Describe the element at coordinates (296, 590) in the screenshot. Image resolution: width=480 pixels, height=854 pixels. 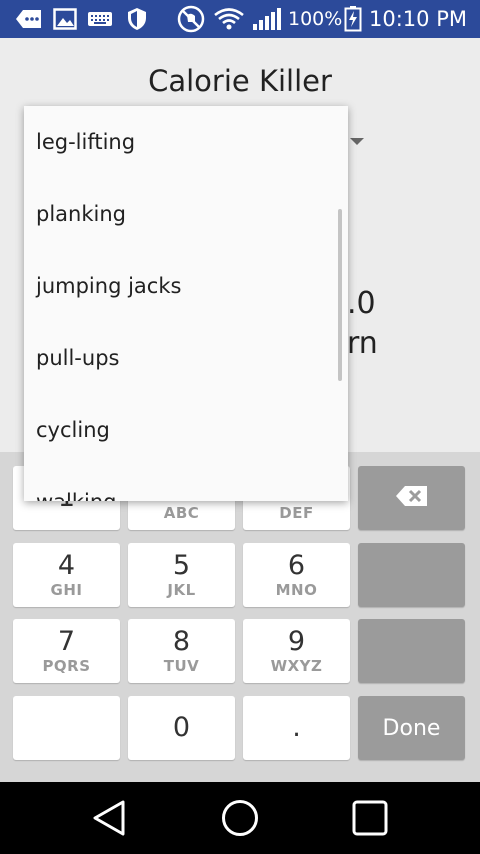
I see `key-letters: MNO` at that location.